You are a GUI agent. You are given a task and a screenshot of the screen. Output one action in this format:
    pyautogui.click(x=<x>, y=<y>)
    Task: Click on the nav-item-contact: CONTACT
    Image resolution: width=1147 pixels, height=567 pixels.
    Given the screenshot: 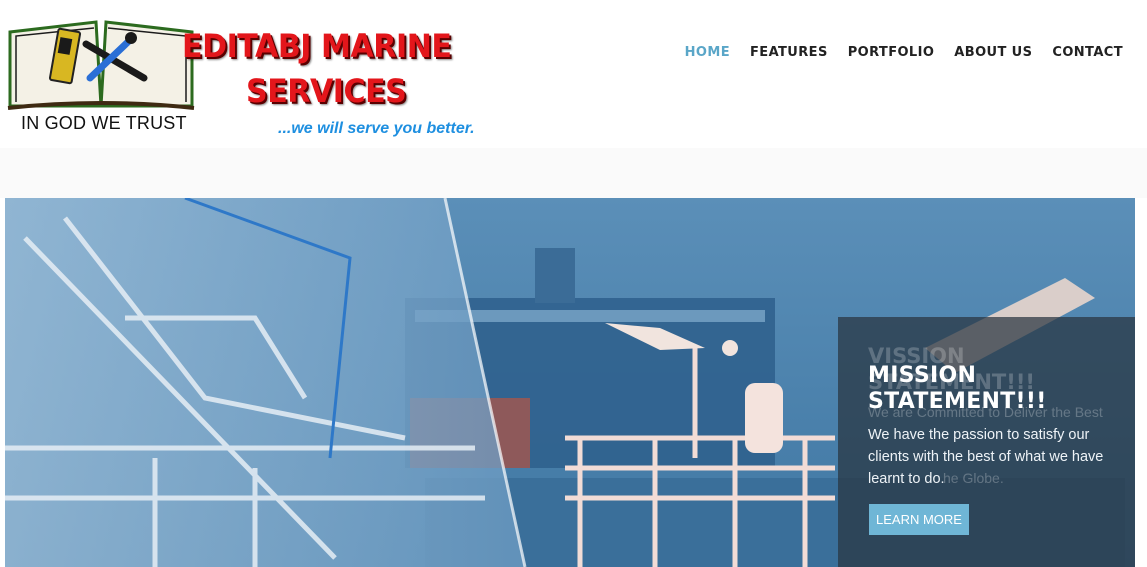 What is the action you would take?
    pyautogui.click(x=1087, y=52)
    